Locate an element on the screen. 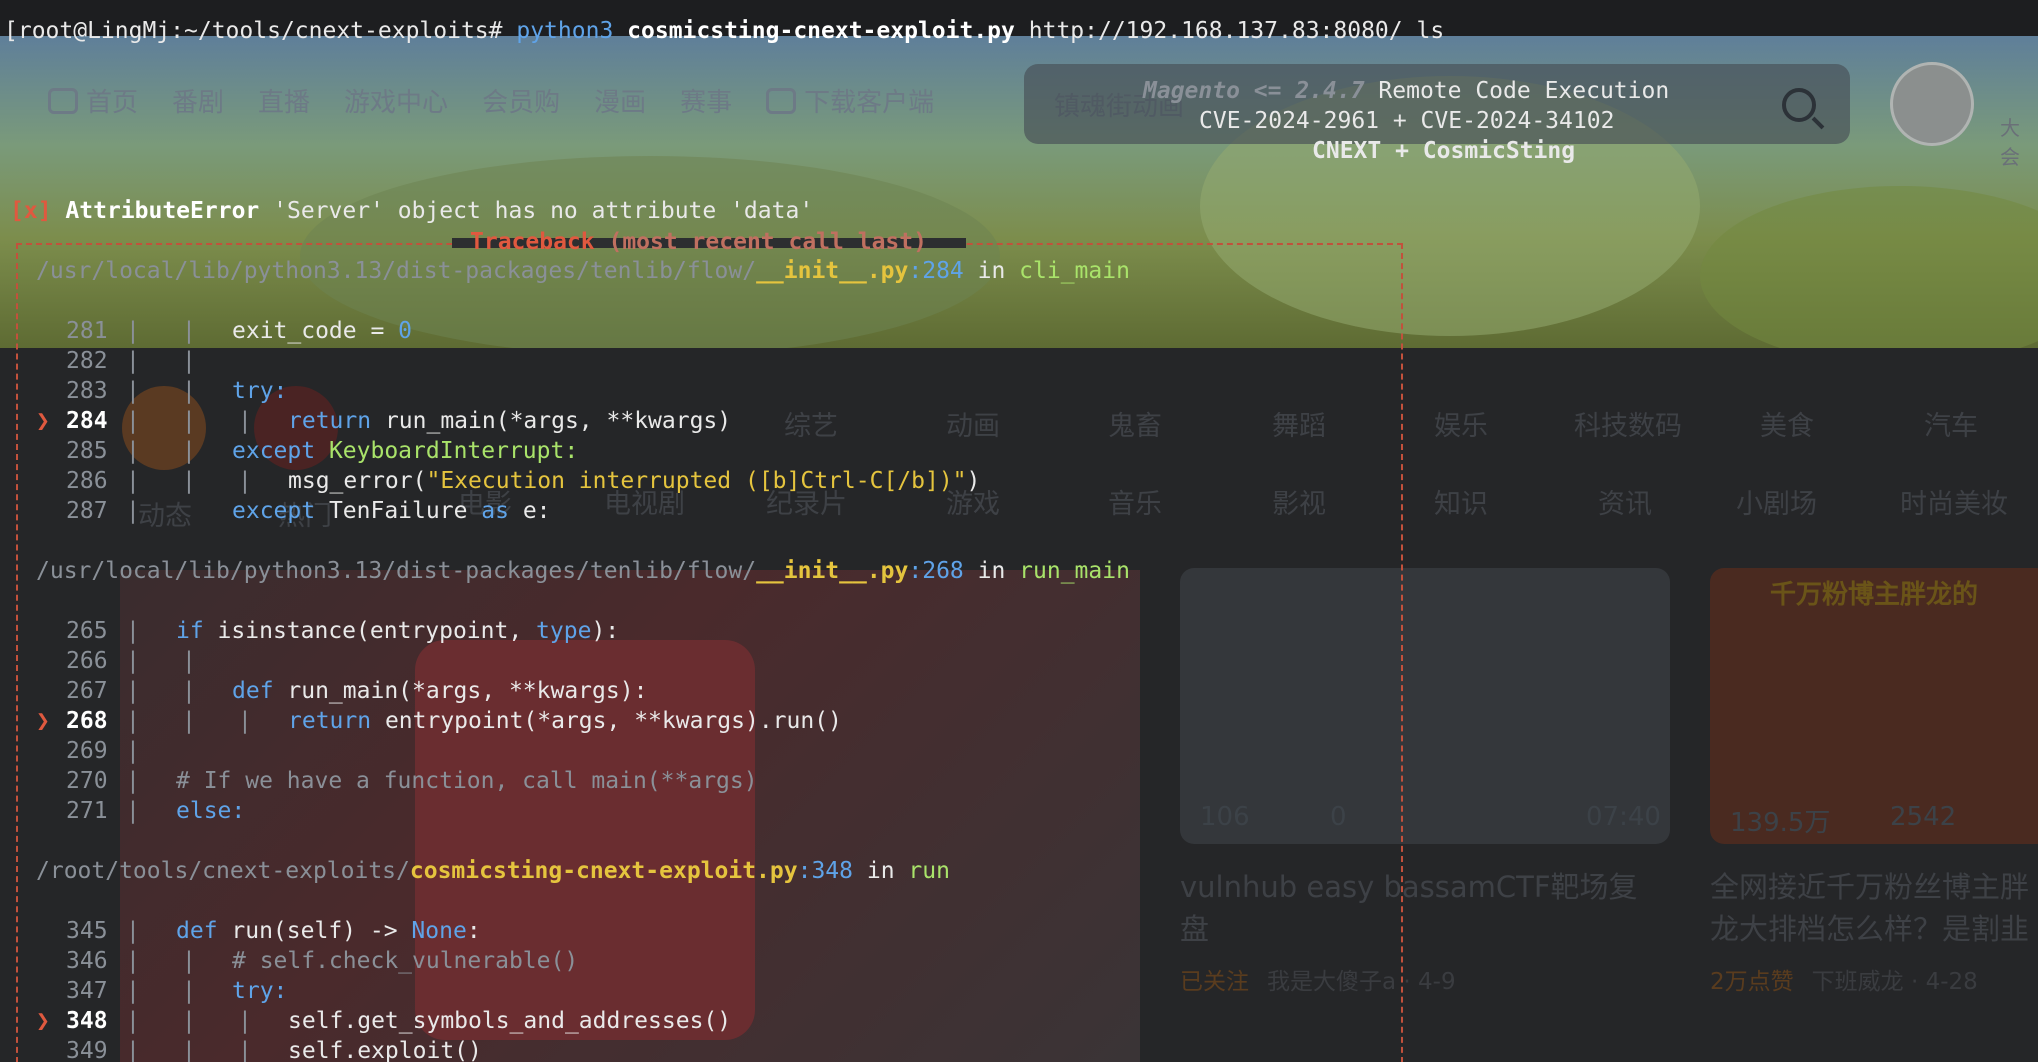  code-line: 265 is located at coordinates (87, 631).